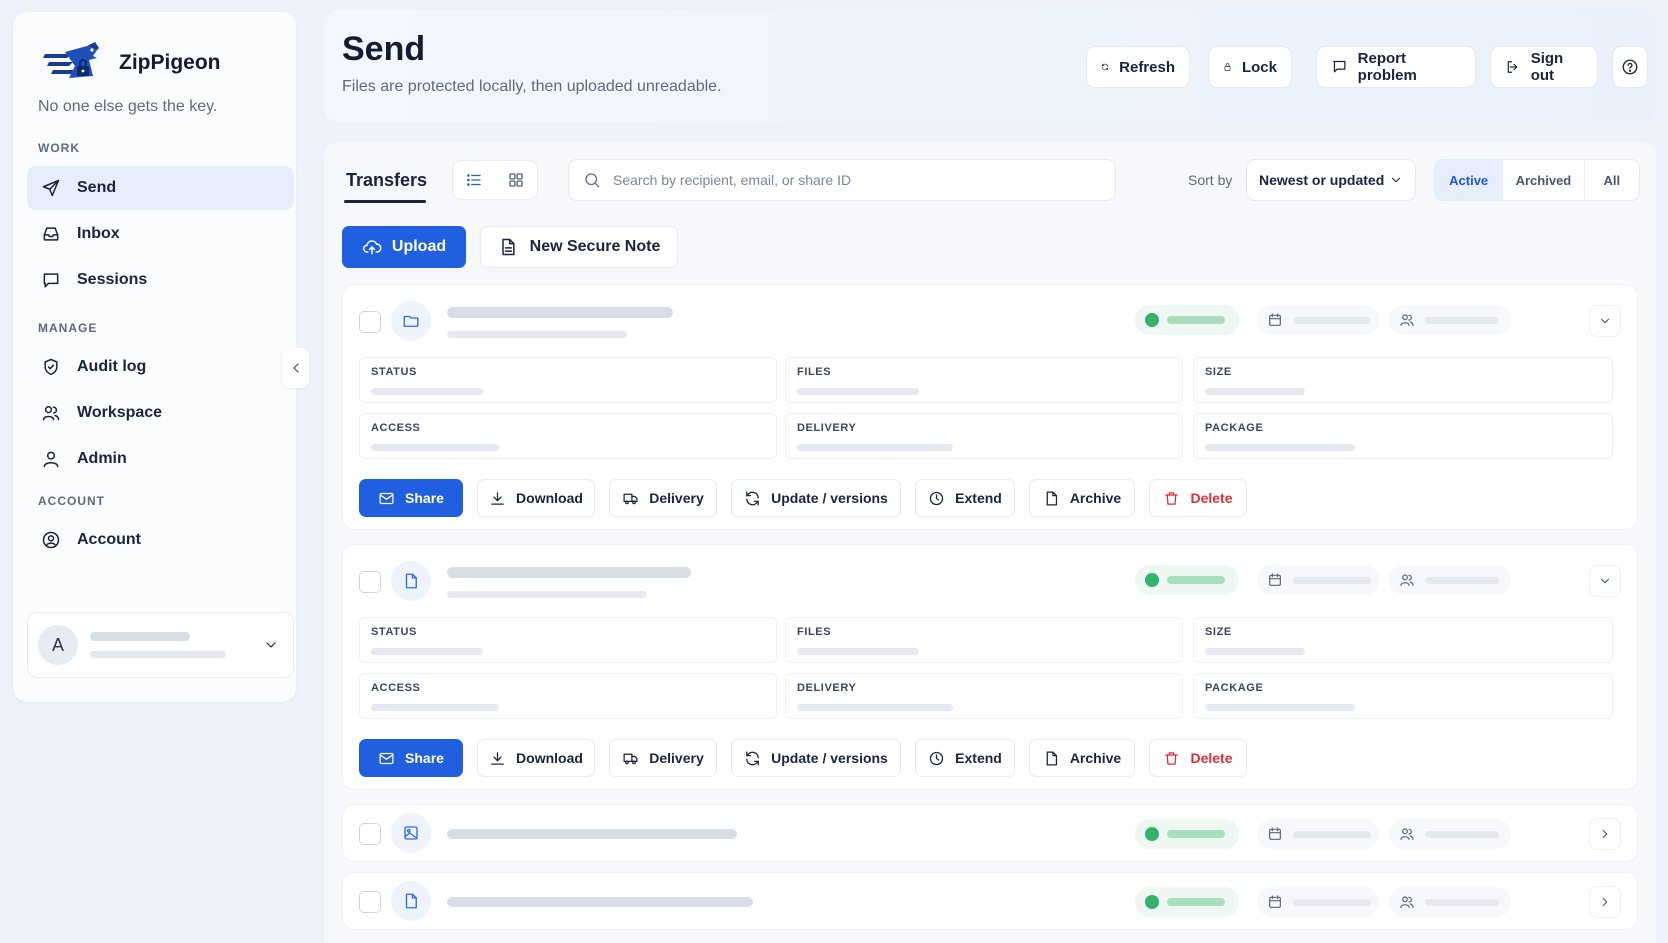  I want to click on refresh-button: Refresh, so click(1138, 67).